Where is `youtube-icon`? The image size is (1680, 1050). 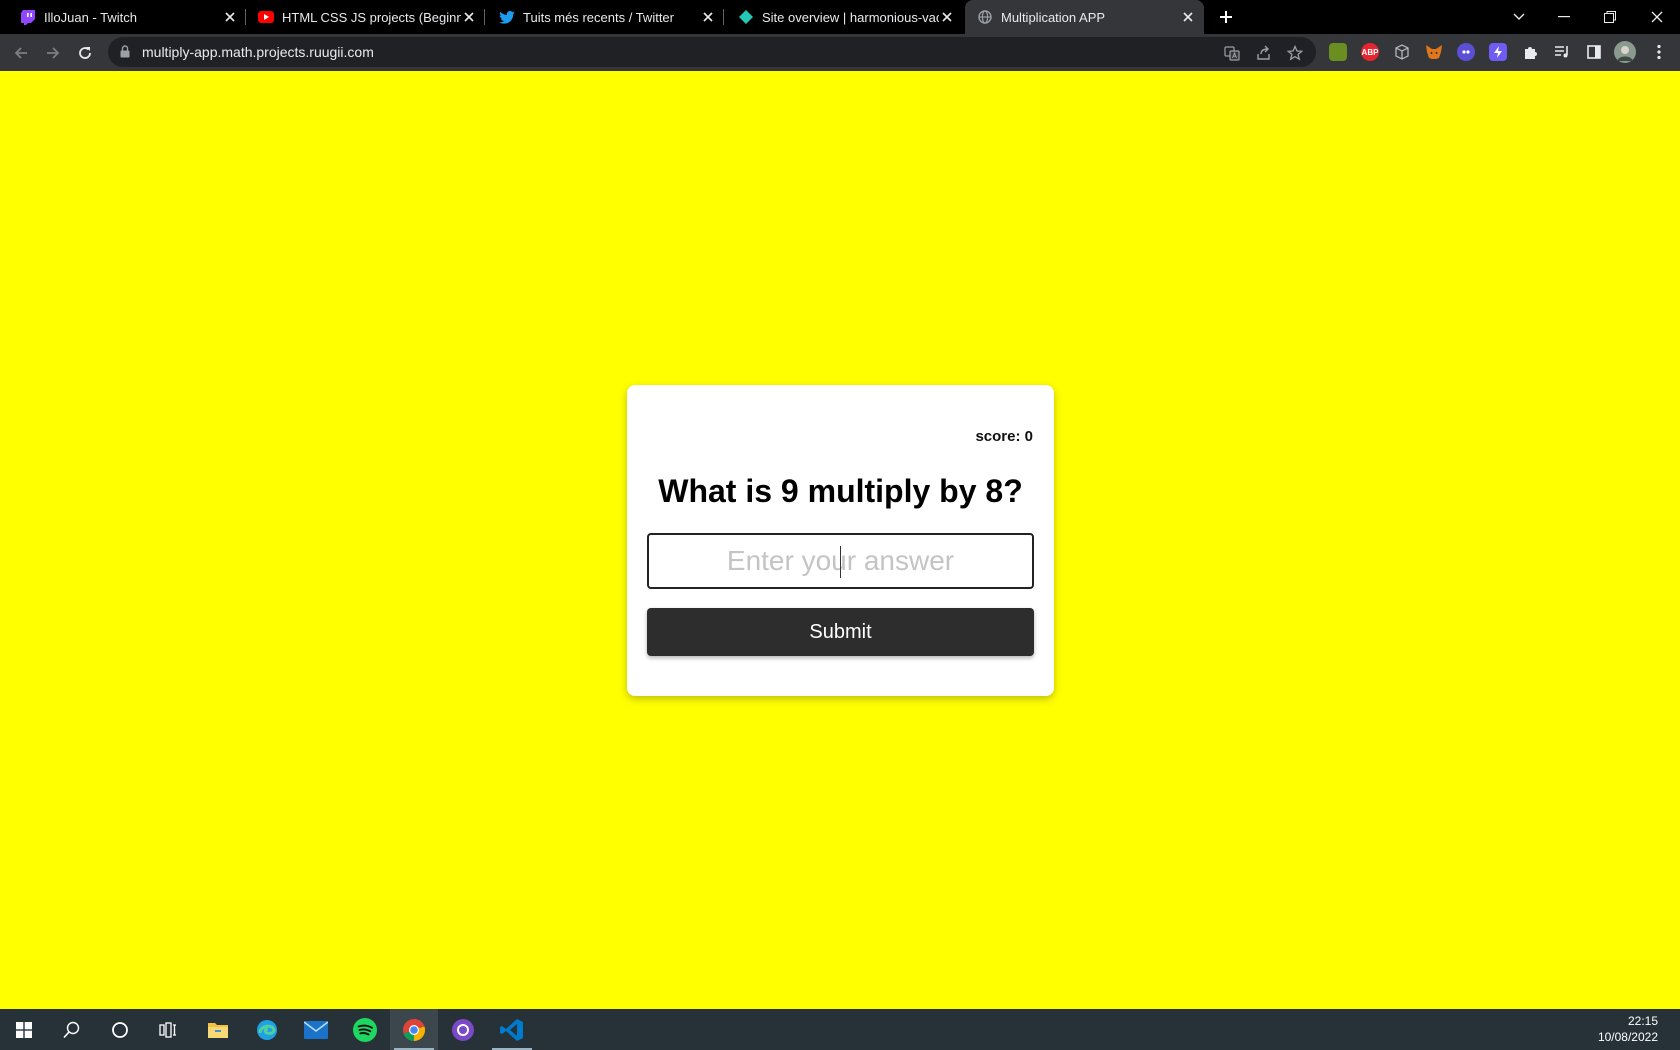
youtube-icon is located at coordinates (266, 17).